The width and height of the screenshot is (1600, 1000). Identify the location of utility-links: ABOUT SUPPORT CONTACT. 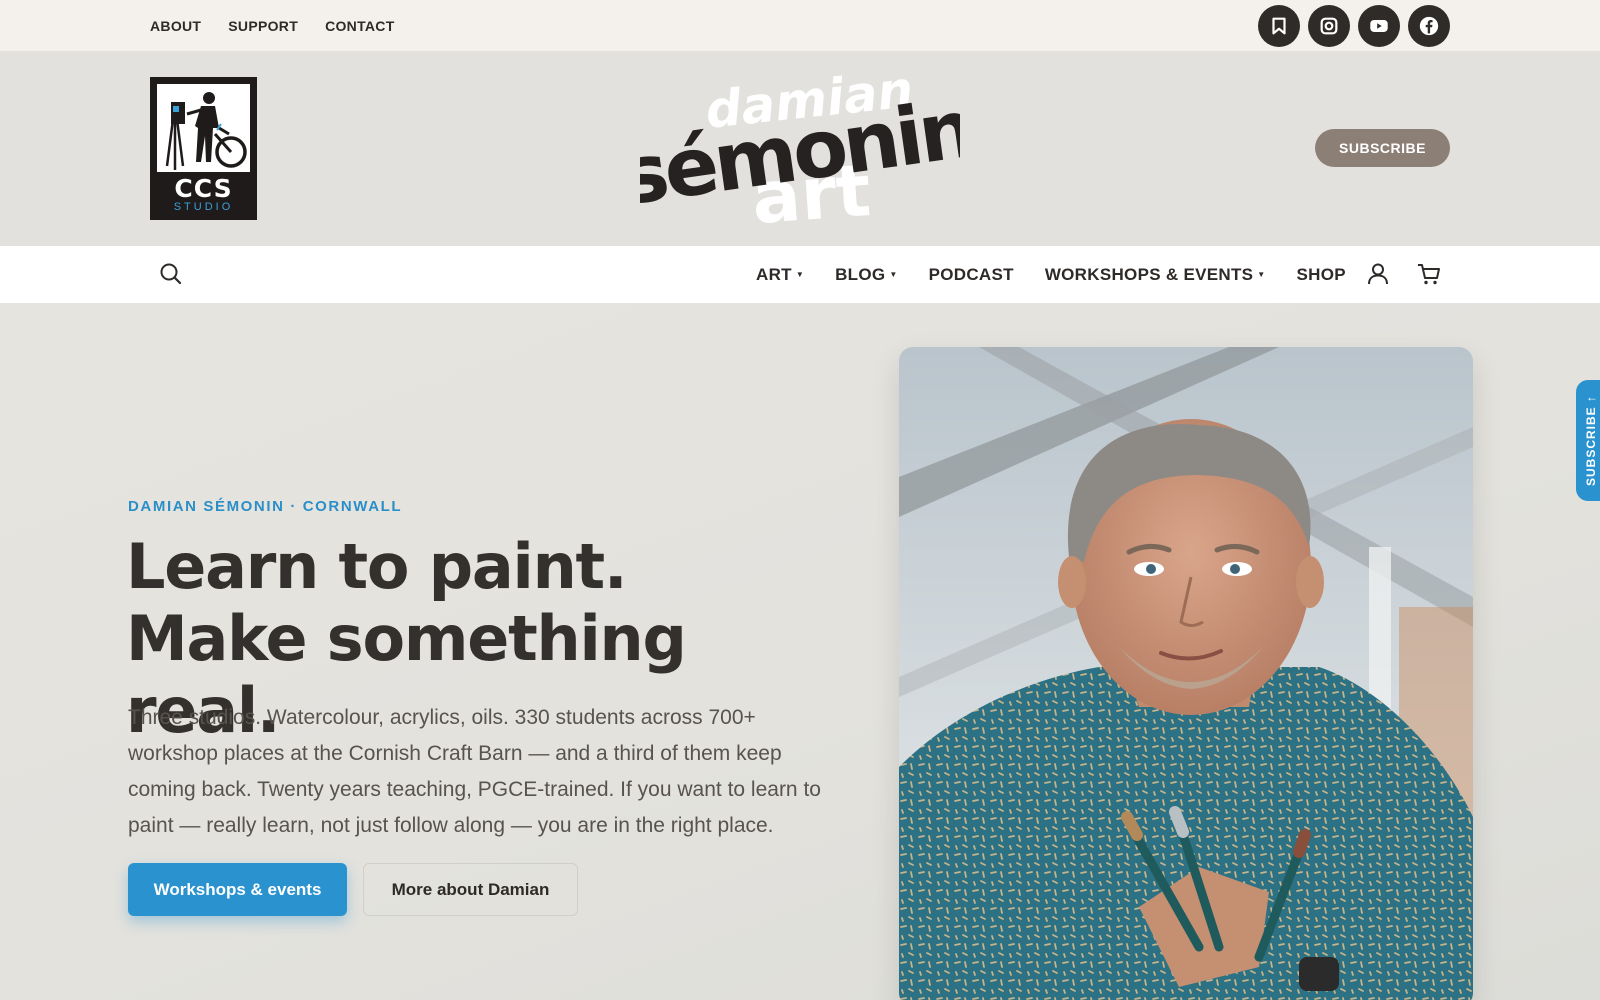
(272, 25).